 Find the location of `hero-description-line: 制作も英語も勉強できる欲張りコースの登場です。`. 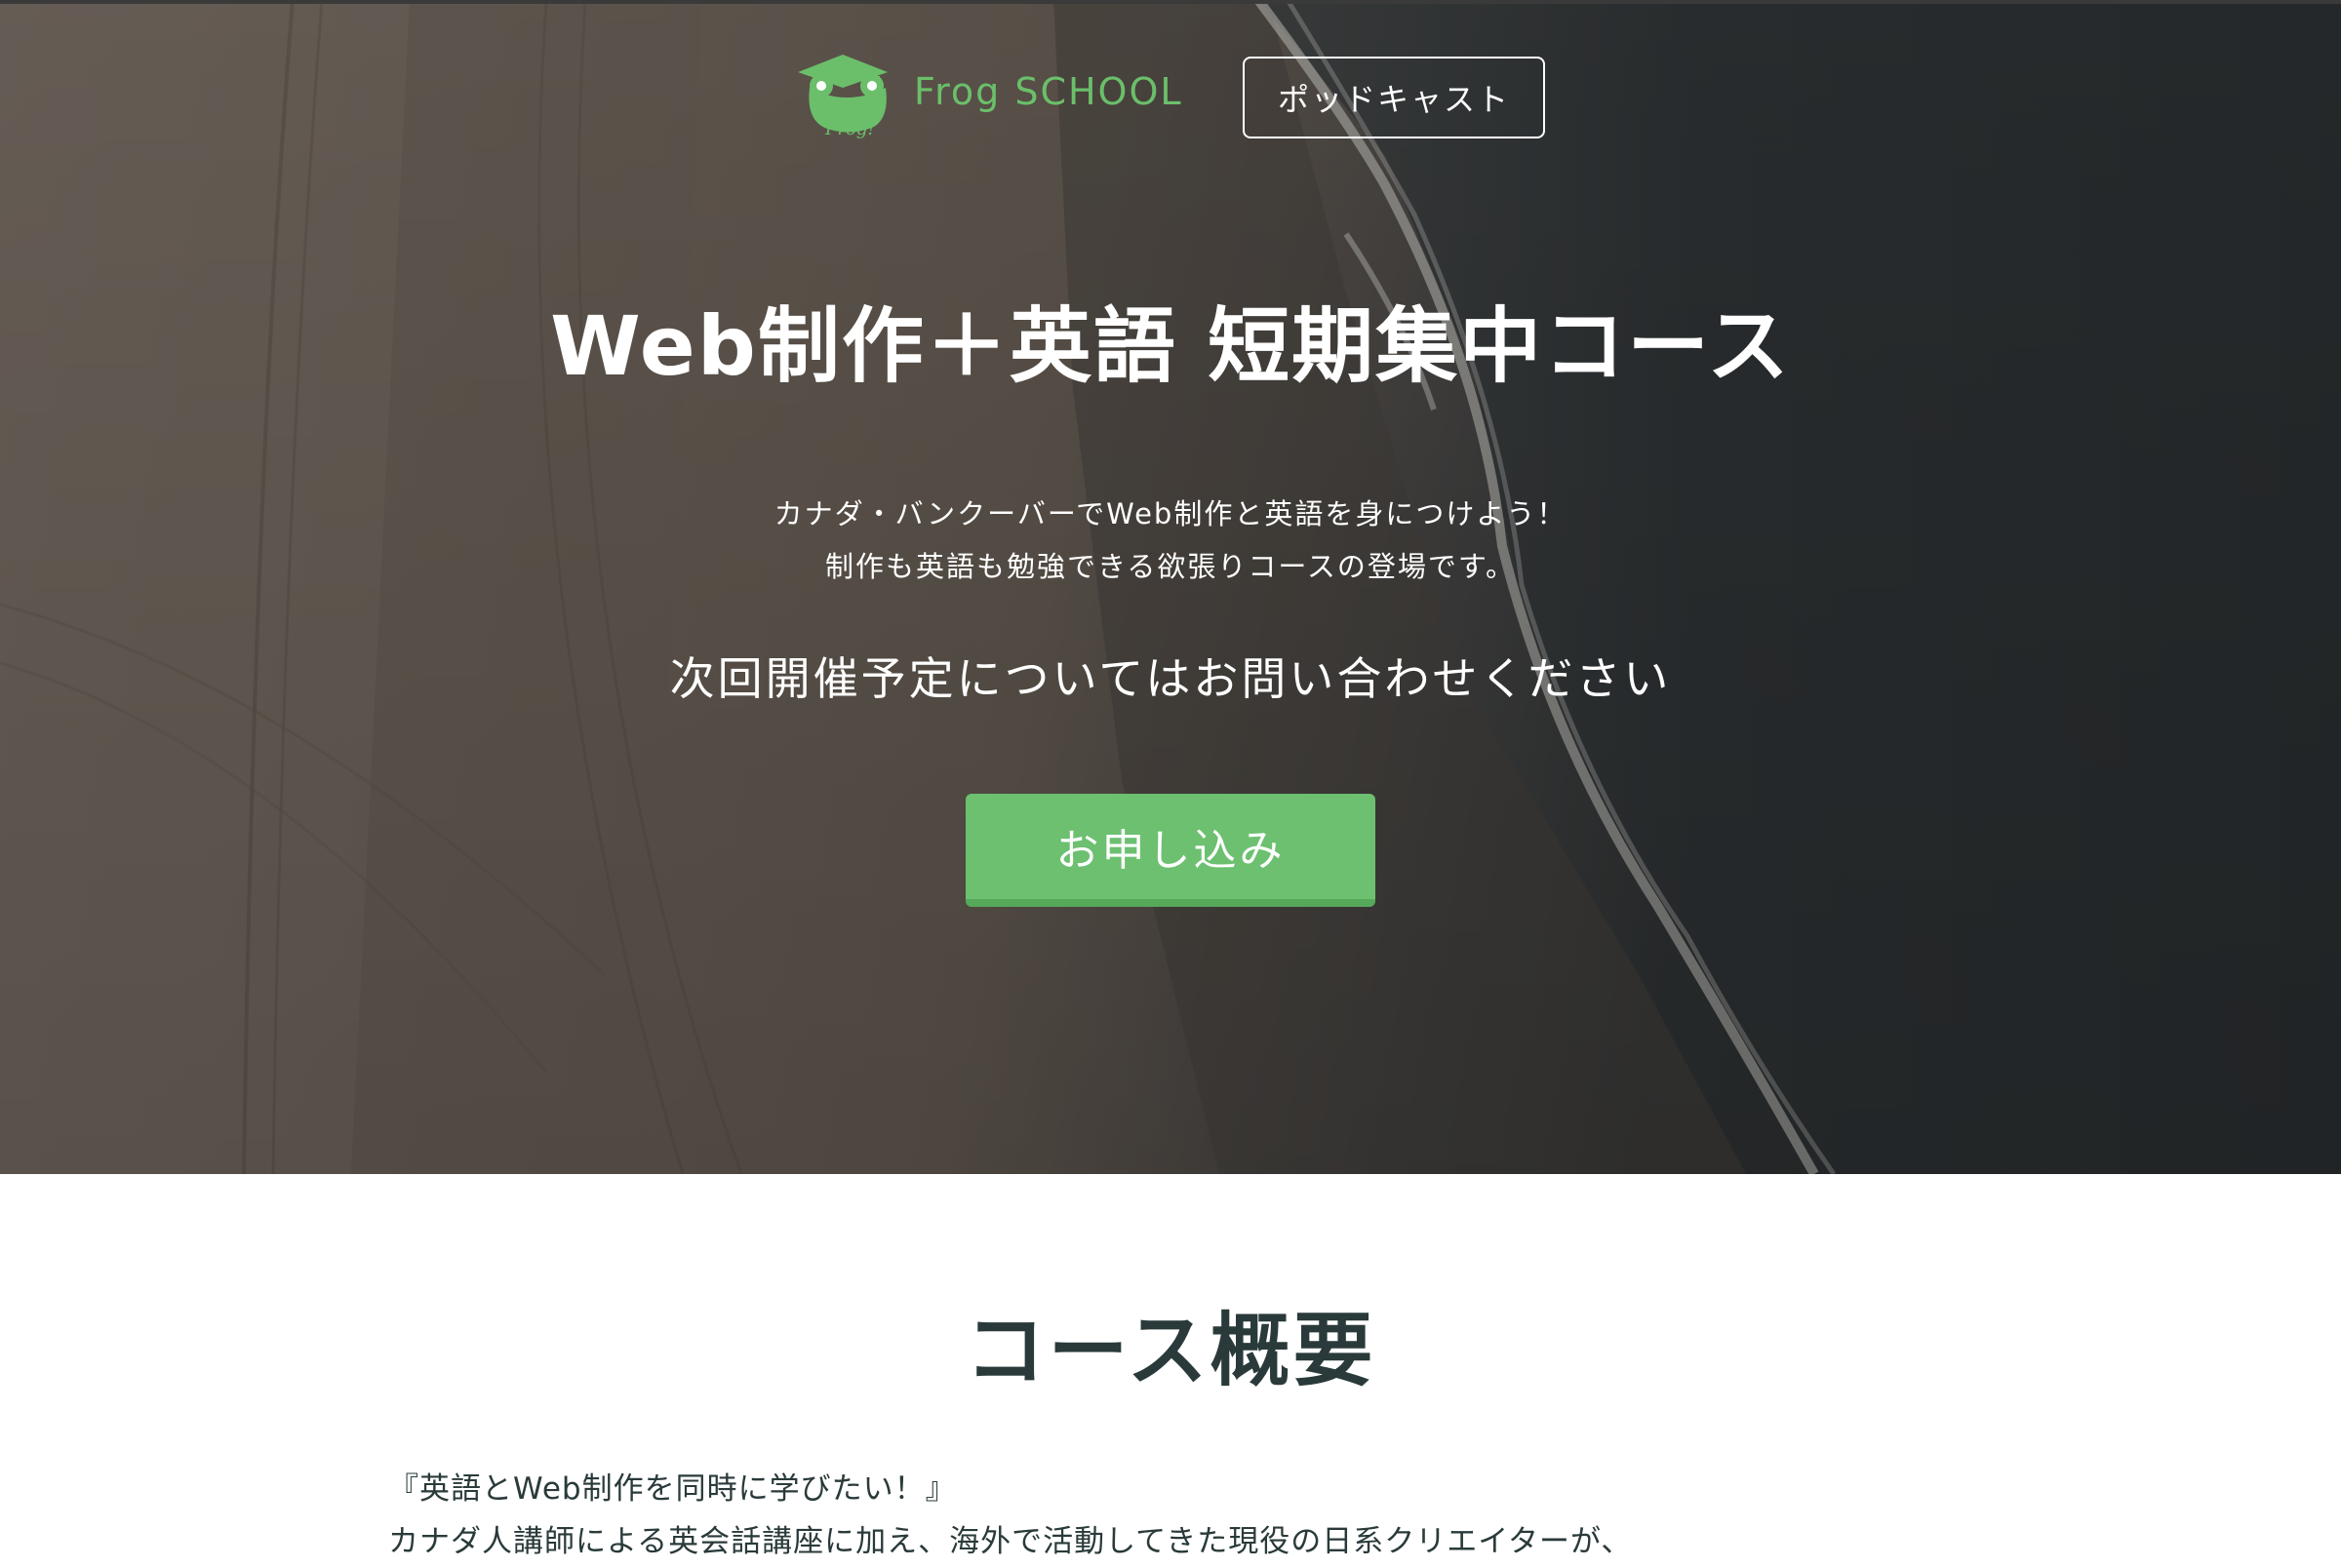

hero-description-line: 制作も英語も勉強できる欲張りコースの登場です。 is located at coordinates (1170, 566).